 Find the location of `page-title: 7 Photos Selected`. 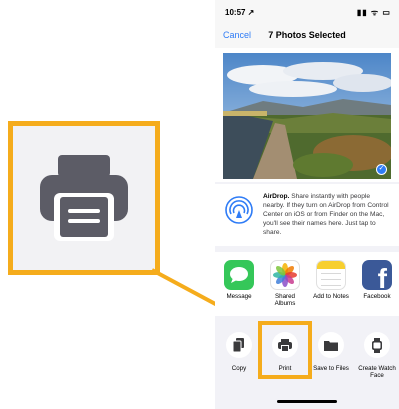

page-title: 7 Photos Selected is located at coordinates (307, 35).